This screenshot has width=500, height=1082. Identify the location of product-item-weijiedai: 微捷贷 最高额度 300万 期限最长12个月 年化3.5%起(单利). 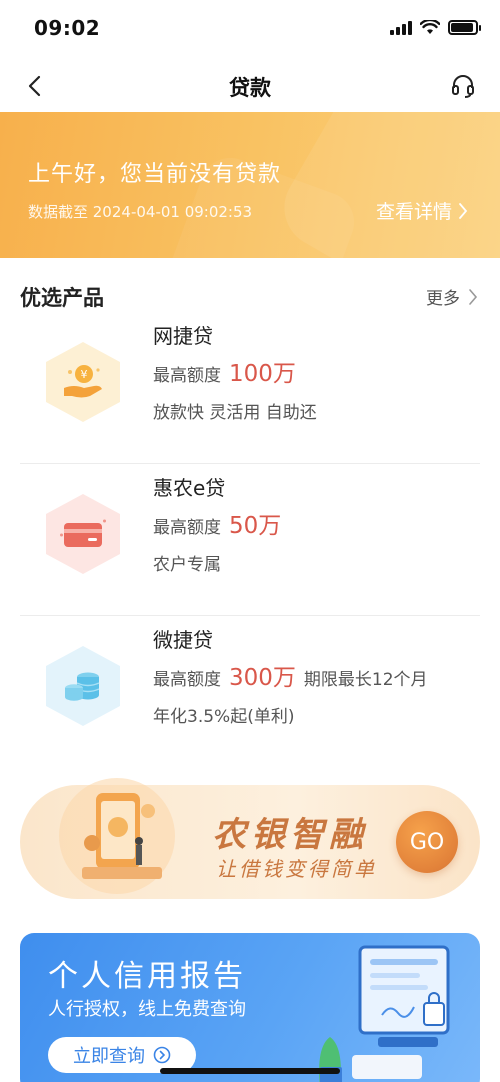
(250, 692).